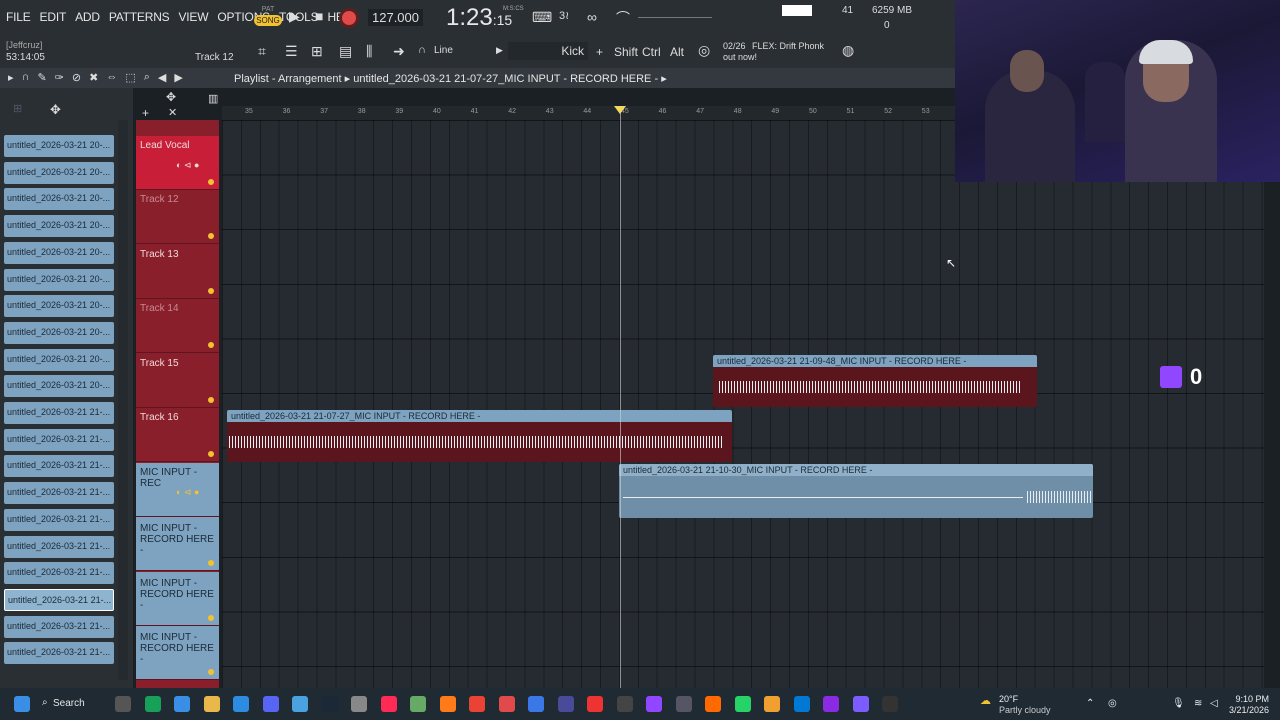  What do you see at coordinates (213, 98) in the screenshot?
I see `grid-view-icon: ▥` at bounding box center [213, 98].